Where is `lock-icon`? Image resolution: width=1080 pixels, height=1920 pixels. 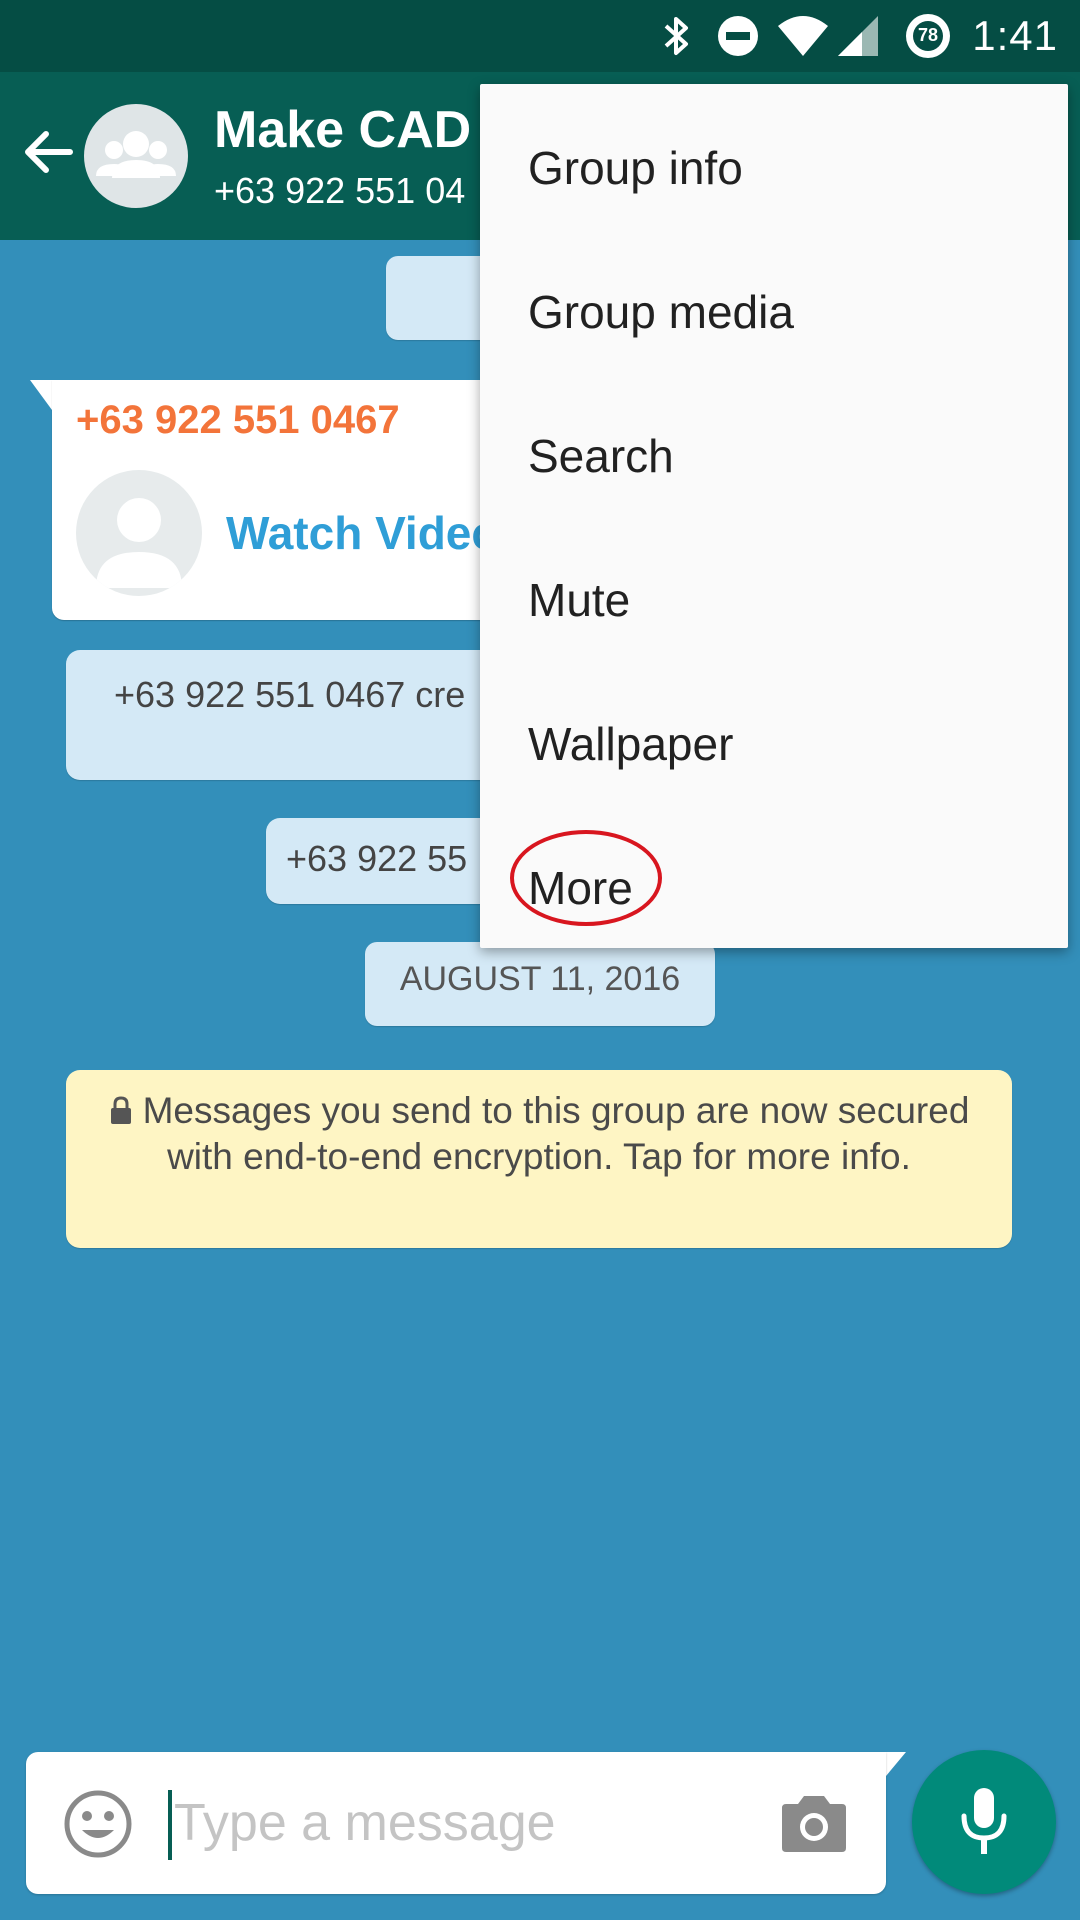
lock-icon is located at coordinates (120, 1110).